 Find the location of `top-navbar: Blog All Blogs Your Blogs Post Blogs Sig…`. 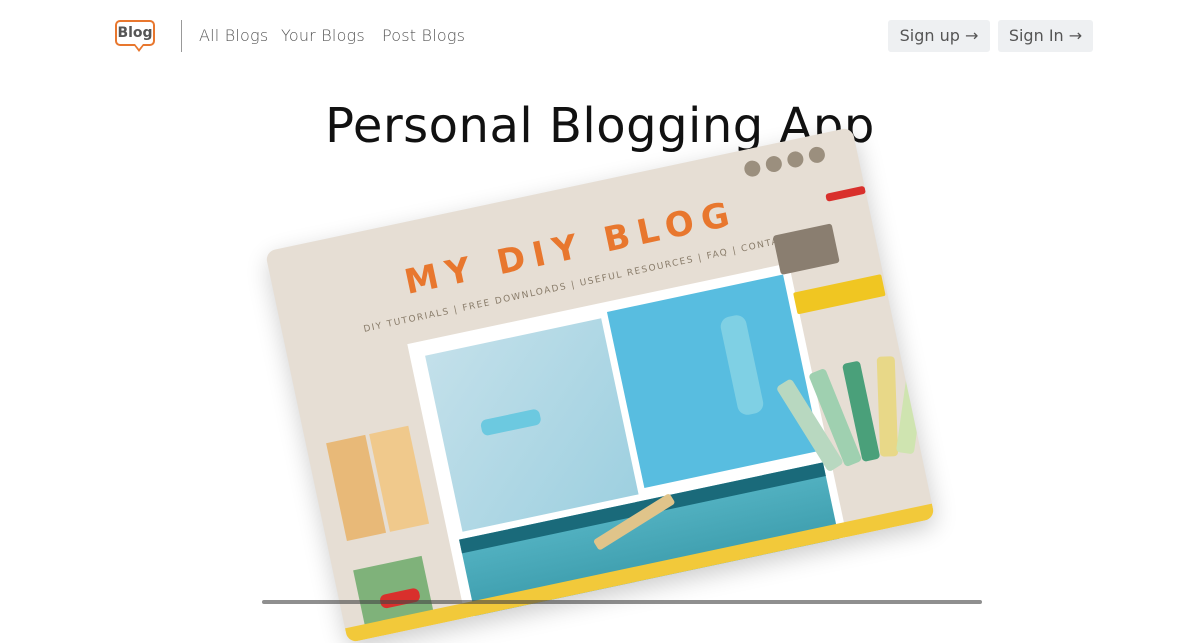

top-navbar: Blog All Blogs Your Blogs Post Blogs Sig… is located at coordinates (600, 35).